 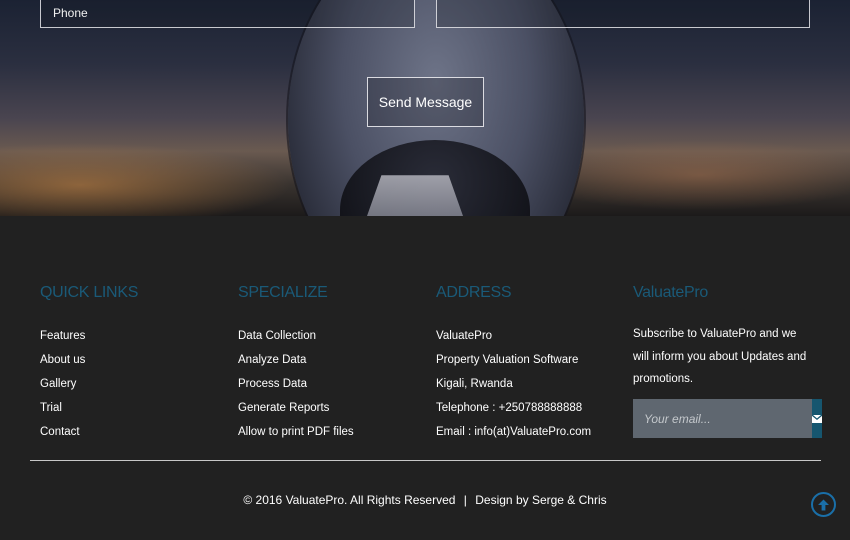 I want to click on contact-input, so click(x=623, y=13).